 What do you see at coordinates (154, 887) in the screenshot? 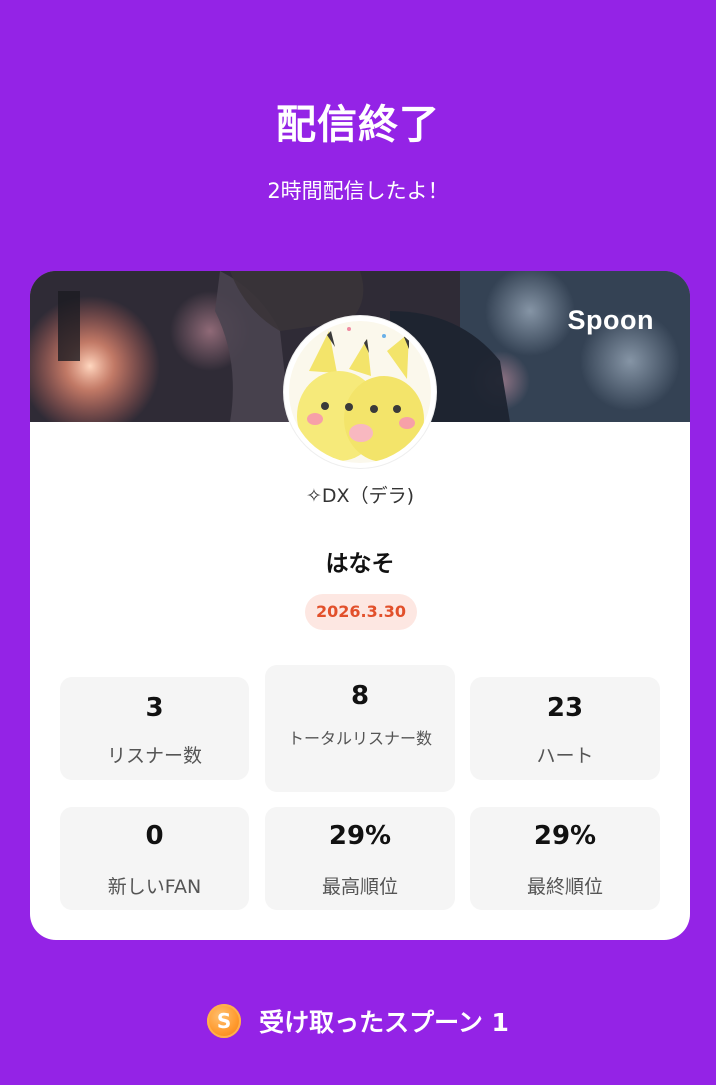
I see `stat-label: 新しいFAN` at bounding box center [154, 887].